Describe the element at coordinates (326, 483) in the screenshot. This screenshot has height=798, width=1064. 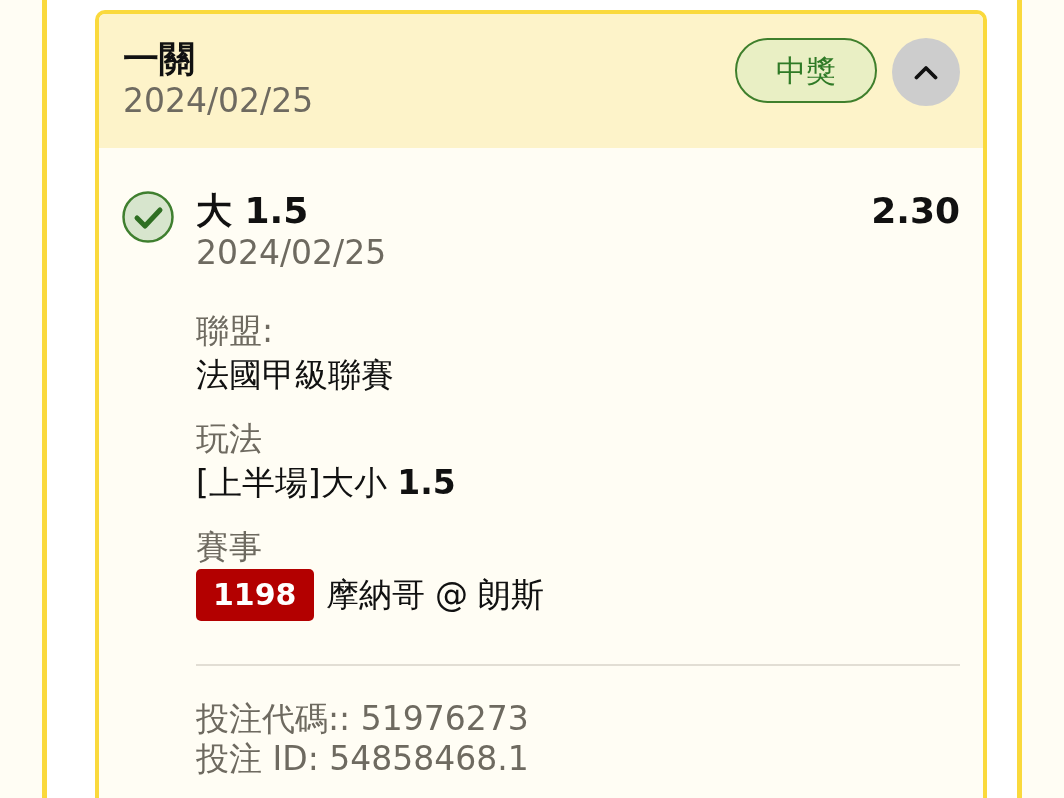
I see `detail-value: [上半場]大小 1.5` at that location.